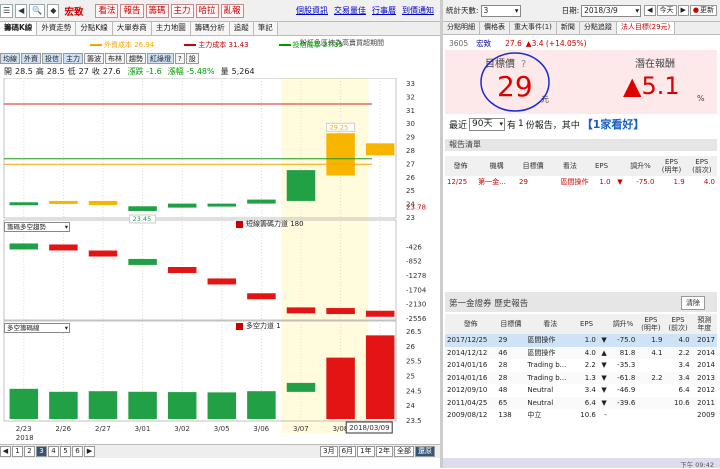 The image size is (720, 469). I want to click on toolbar-button-2: 籌碼, so click(157, 10).